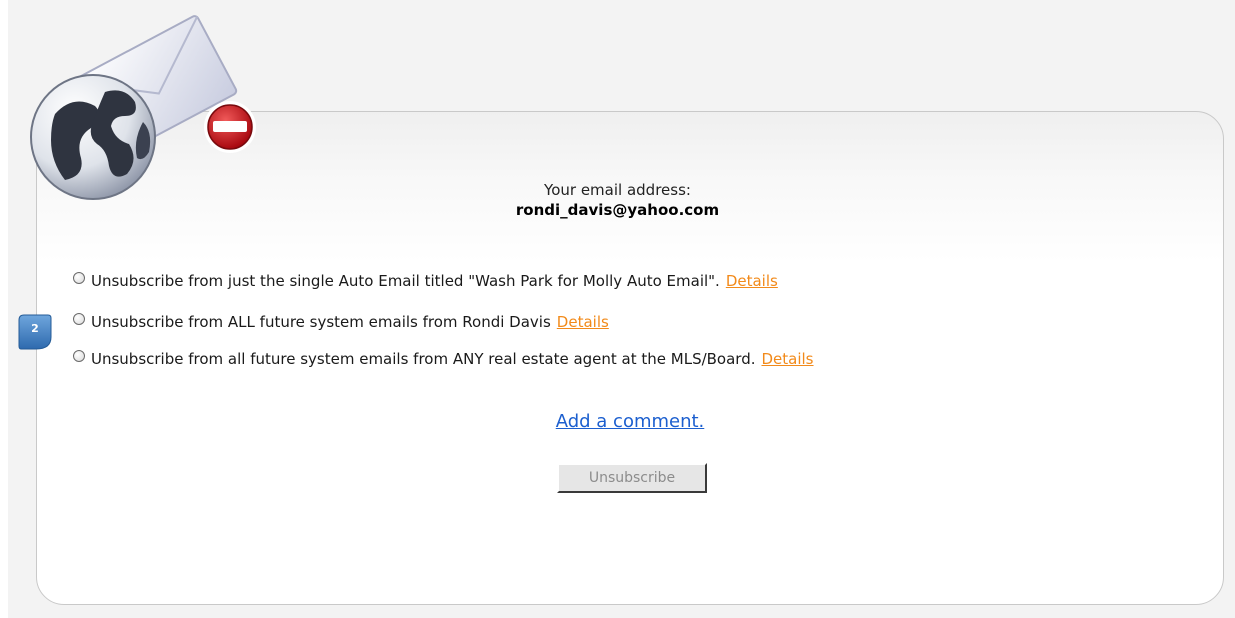  What do you see at coordinates (617, 190) in the screenshot?
I see `email-address-label: Your email address:` at bounding box center [617, 190].